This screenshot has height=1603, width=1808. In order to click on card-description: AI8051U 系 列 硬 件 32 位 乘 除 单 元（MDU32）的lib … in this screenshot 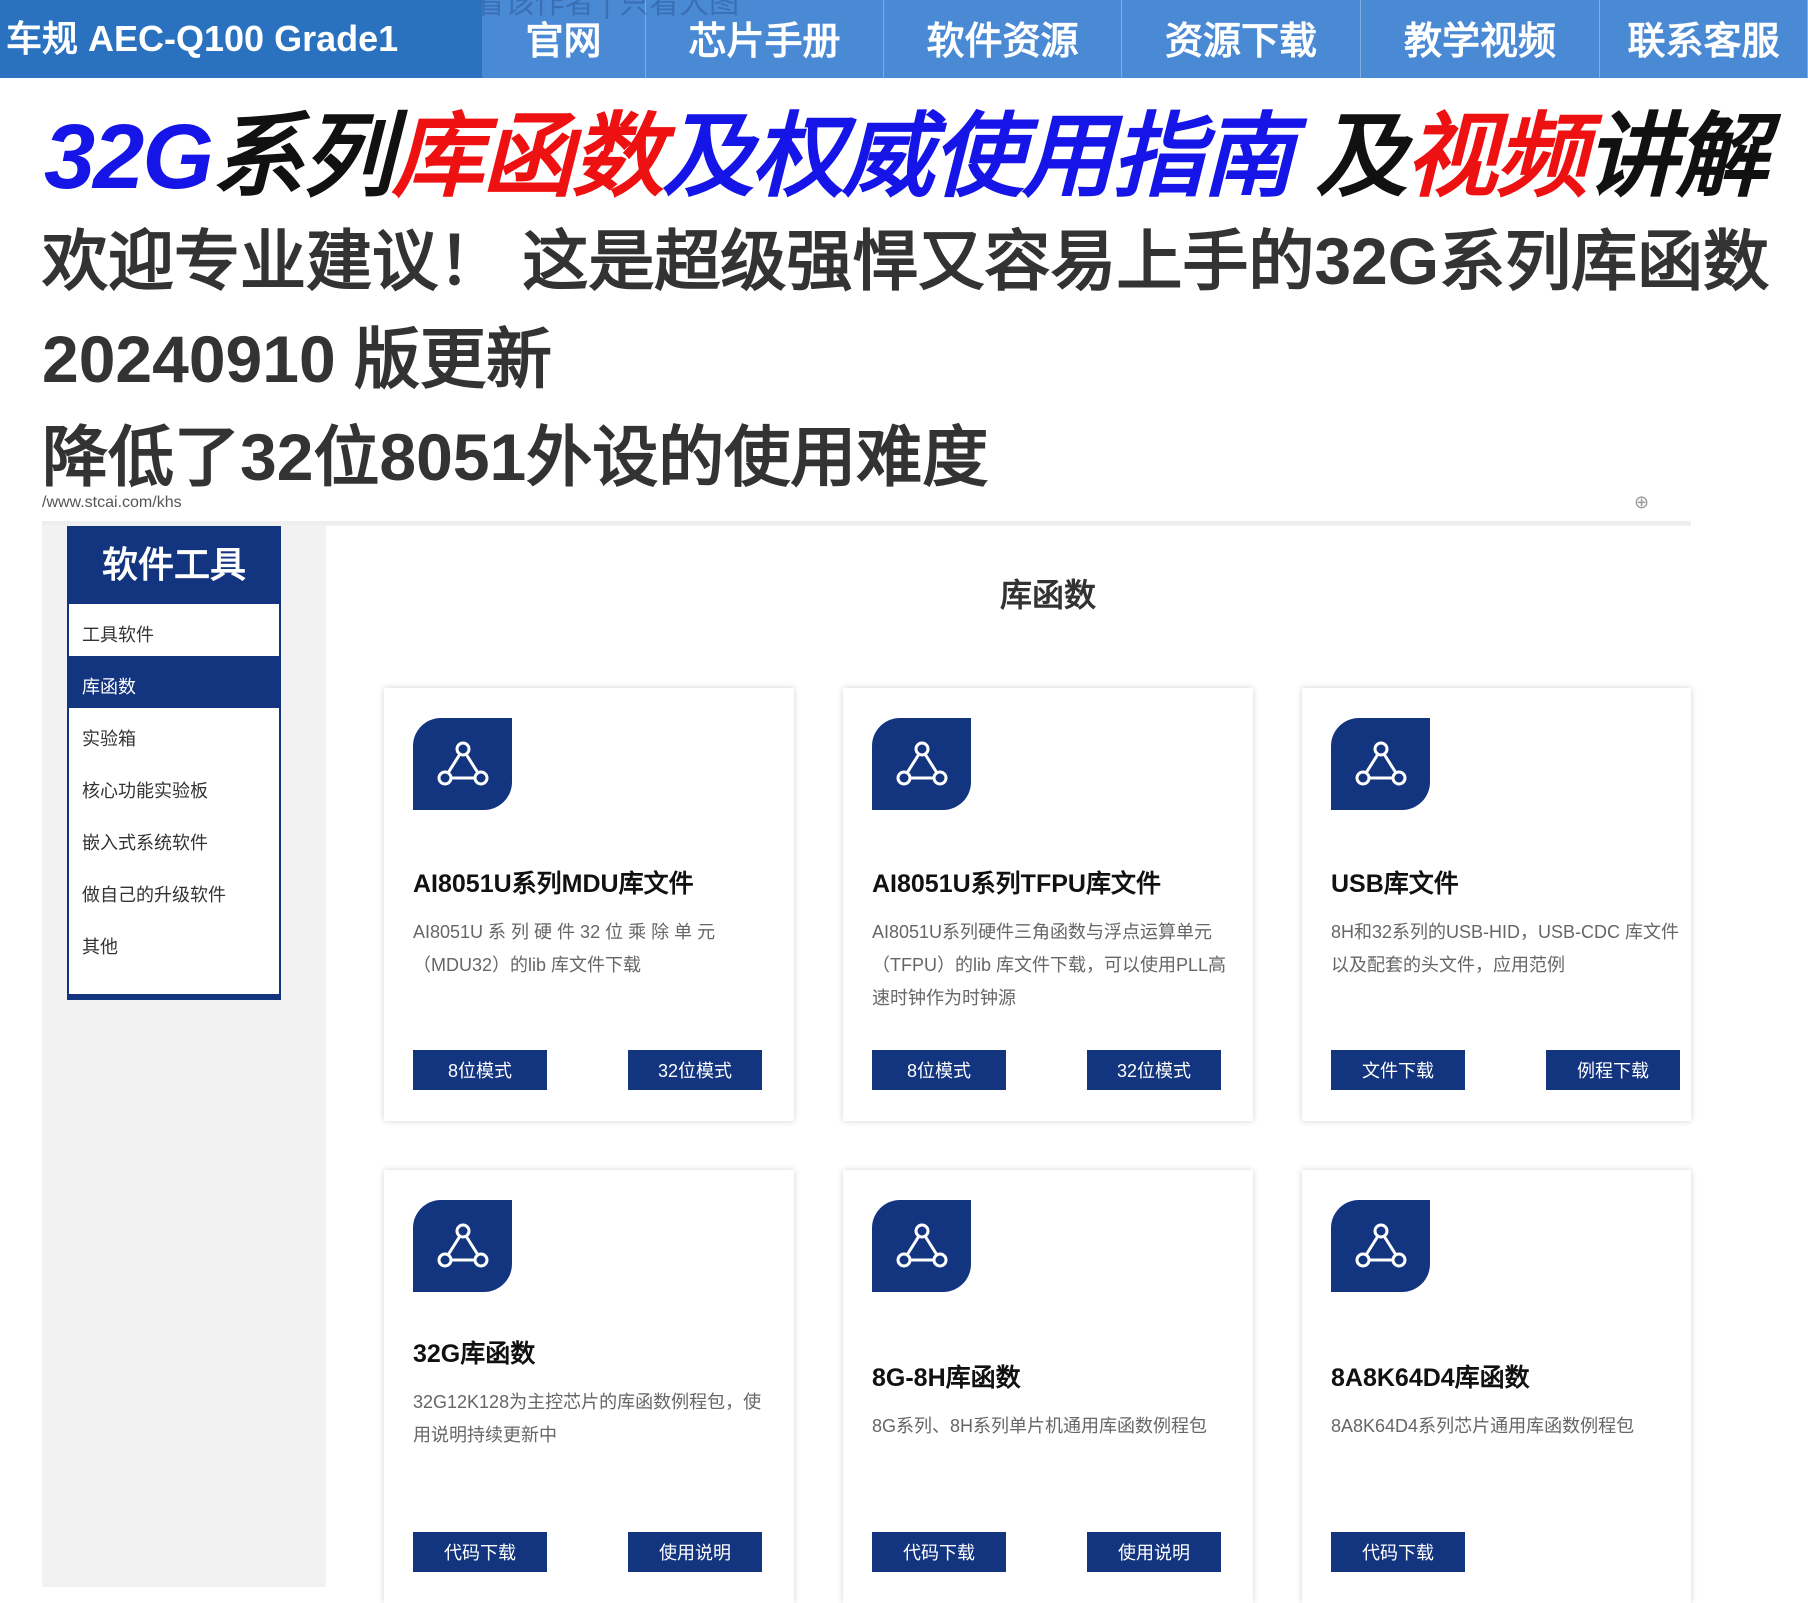, I will do `click(564, 948)`.